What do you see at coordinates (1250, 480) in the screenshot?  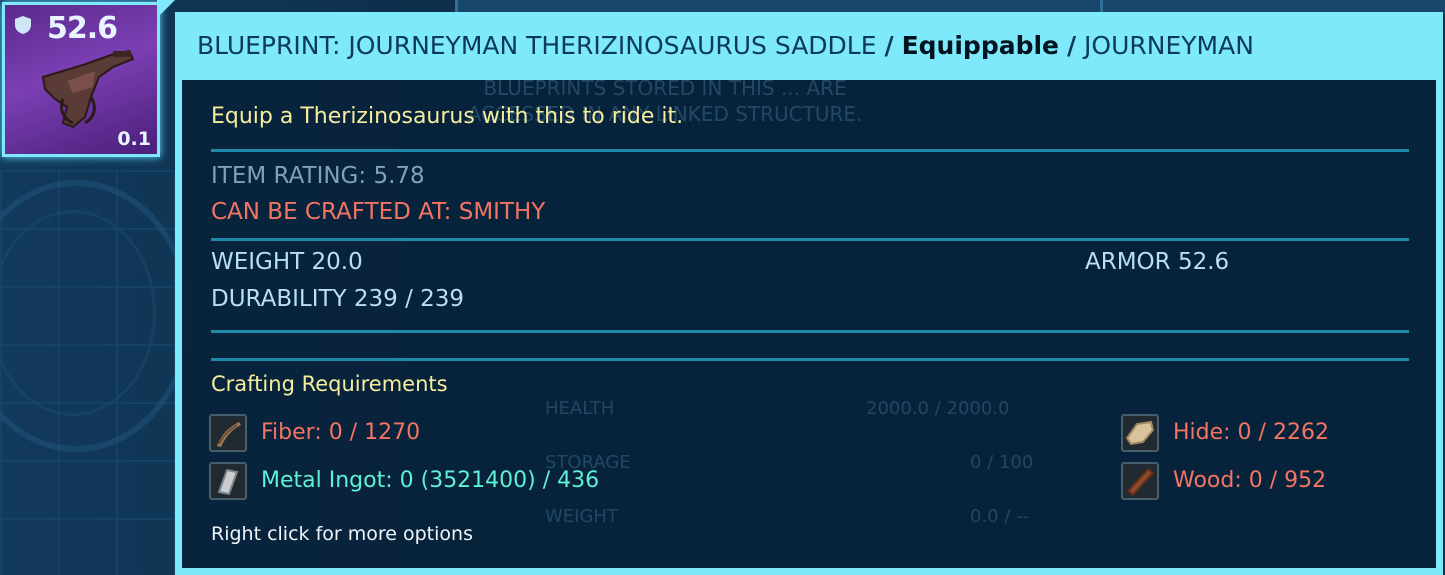 I see `requirement-label: Wood: 0 / 952` at bounding box center [1250, 480].